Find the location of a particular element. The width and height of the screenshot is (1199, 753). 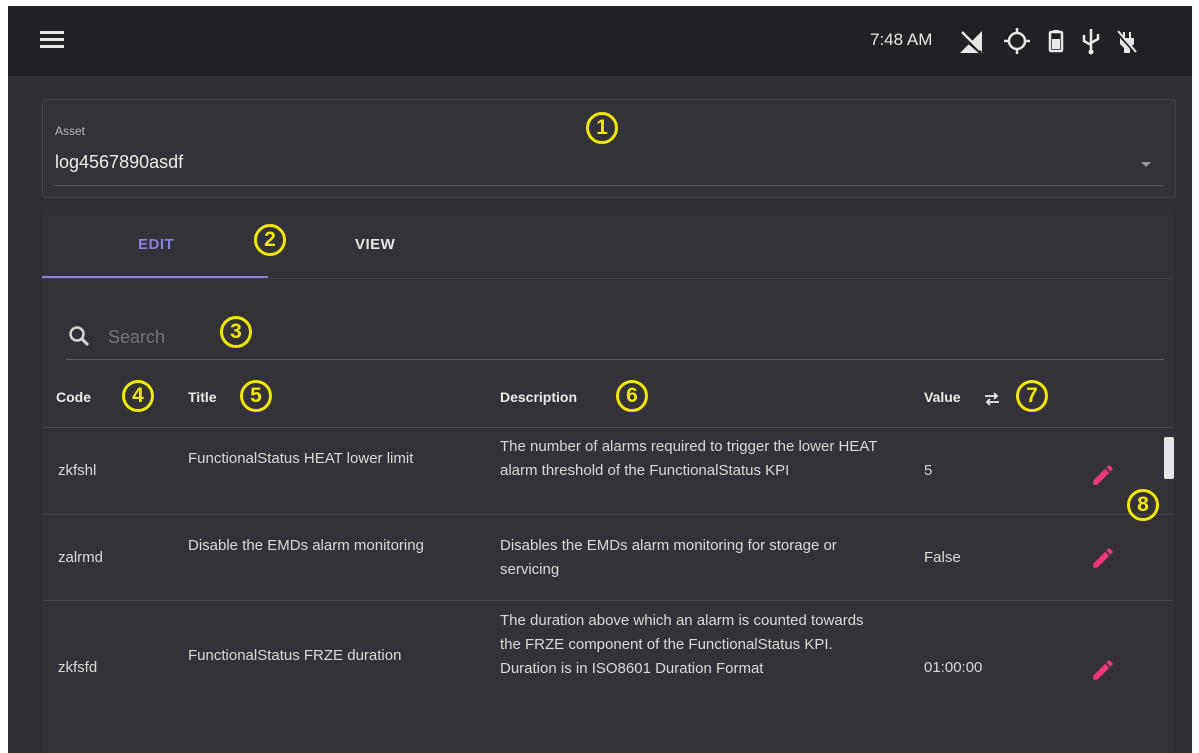

column-header-title: Title is located at coordinates (202, 397).